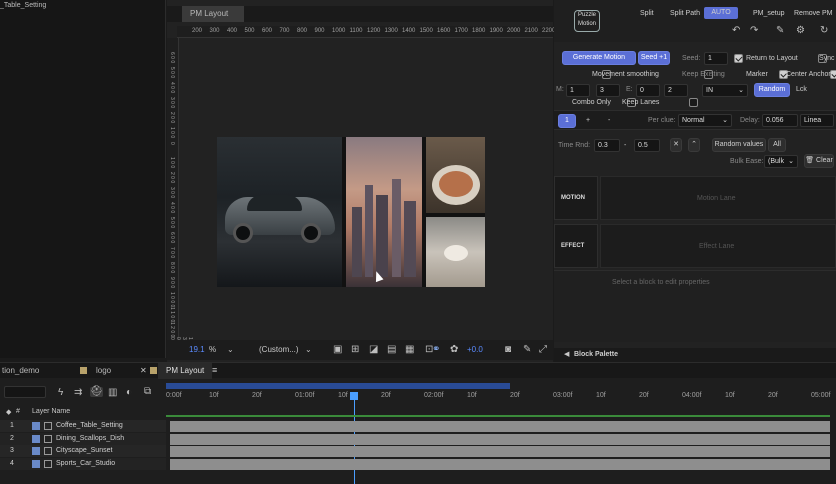 This screenshot has width=836, height=484. What do you see at coordinates (543, 350) in the screenshot?
I see `expand-icon: ⤢` at bounding box center [543, 350].